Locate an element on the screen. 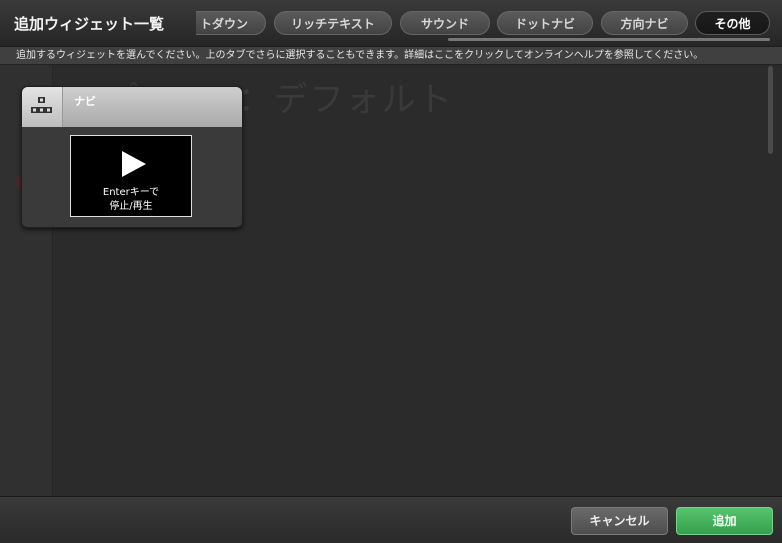  tab-direction-navi: 方向ナビ is located at coordinates (644, 23).